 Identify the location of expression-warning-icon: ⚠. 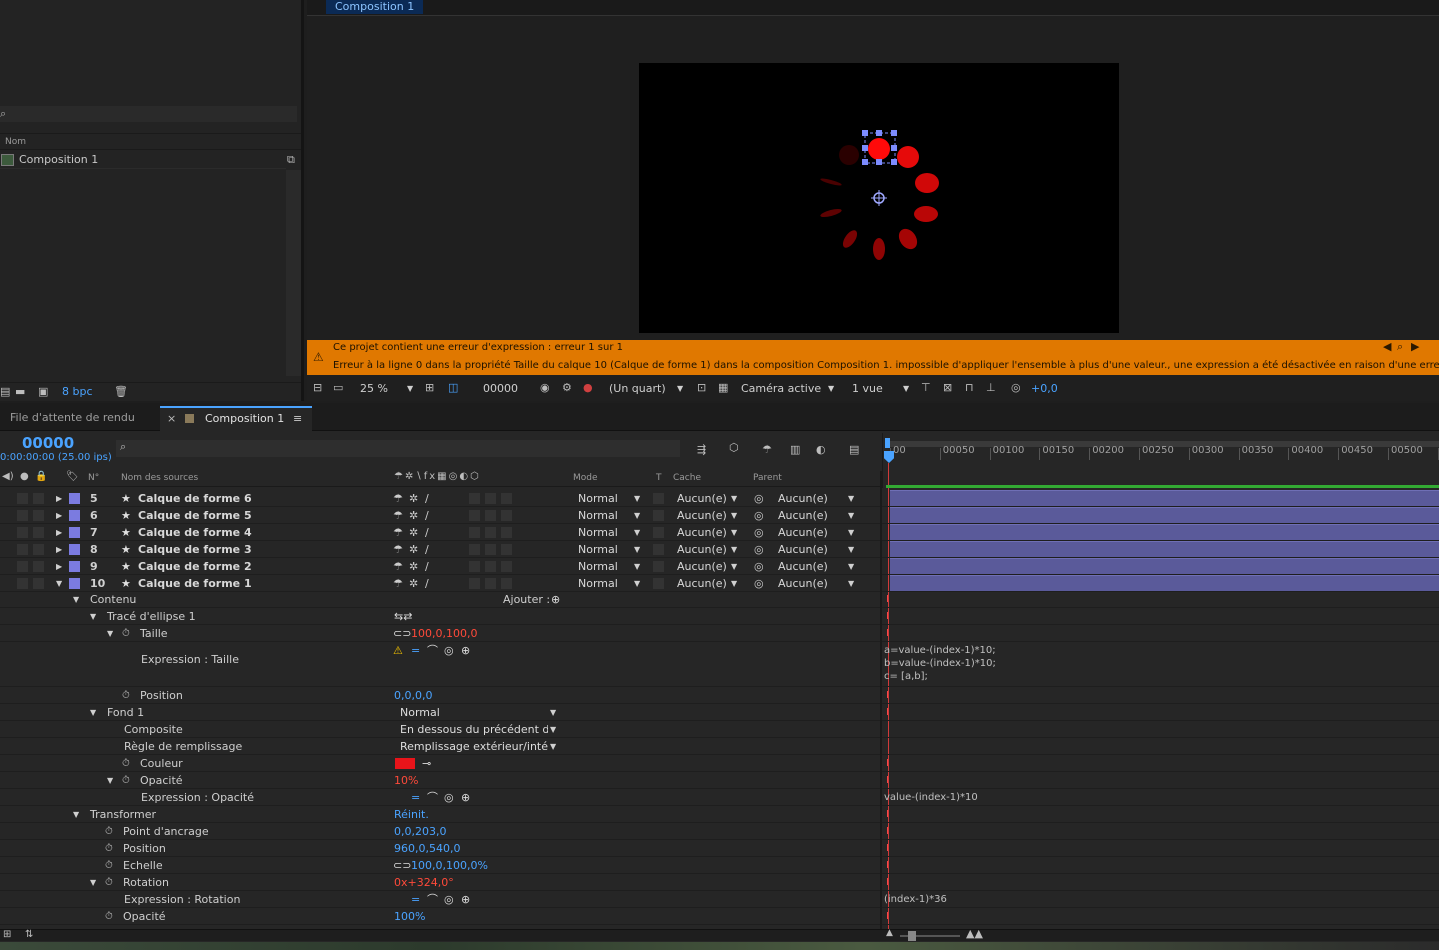
(398, 650).